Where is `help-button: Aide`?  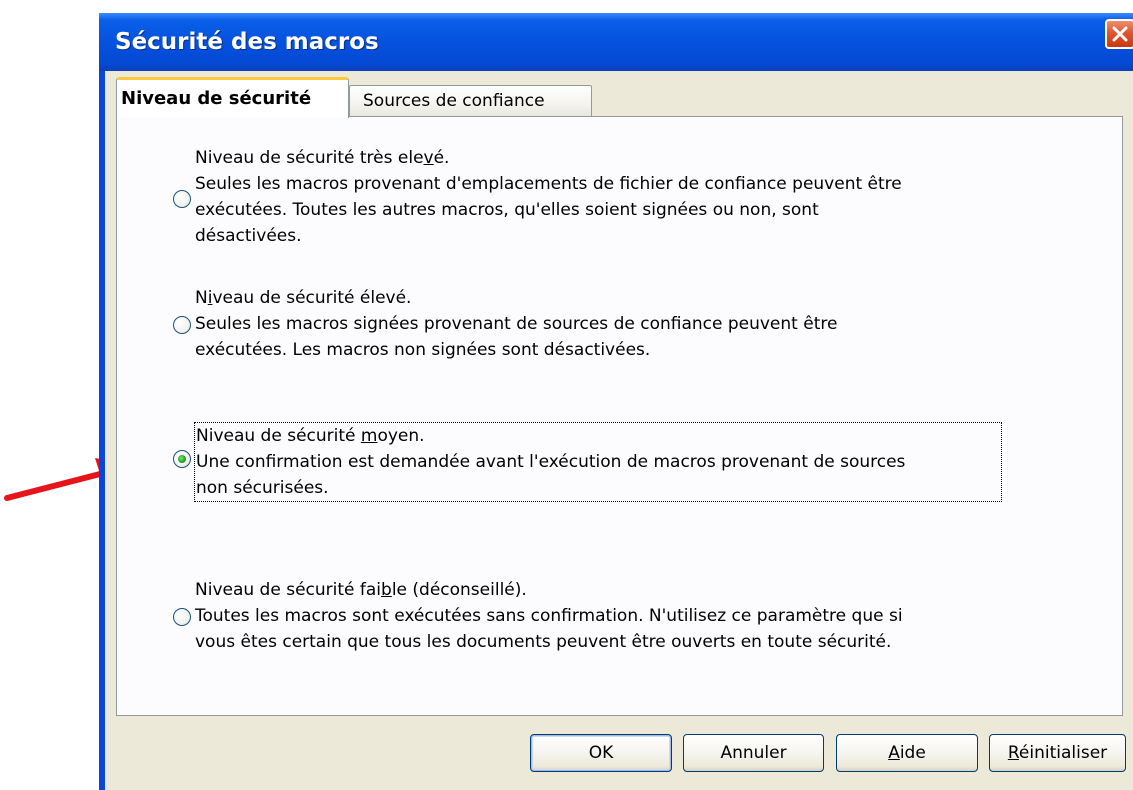
help-button: Aide is located at coordinates (907, 753).